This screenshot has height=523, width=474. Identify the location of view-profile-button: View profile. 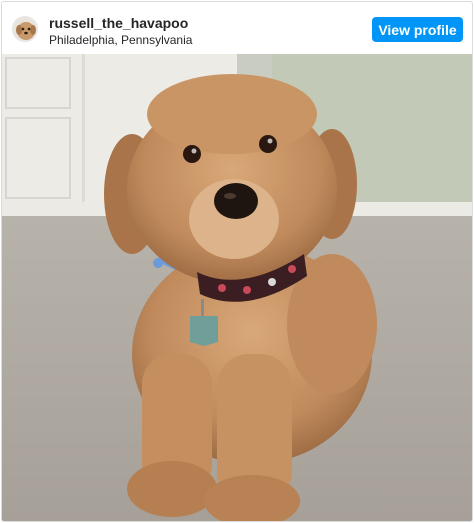
(417, 29).